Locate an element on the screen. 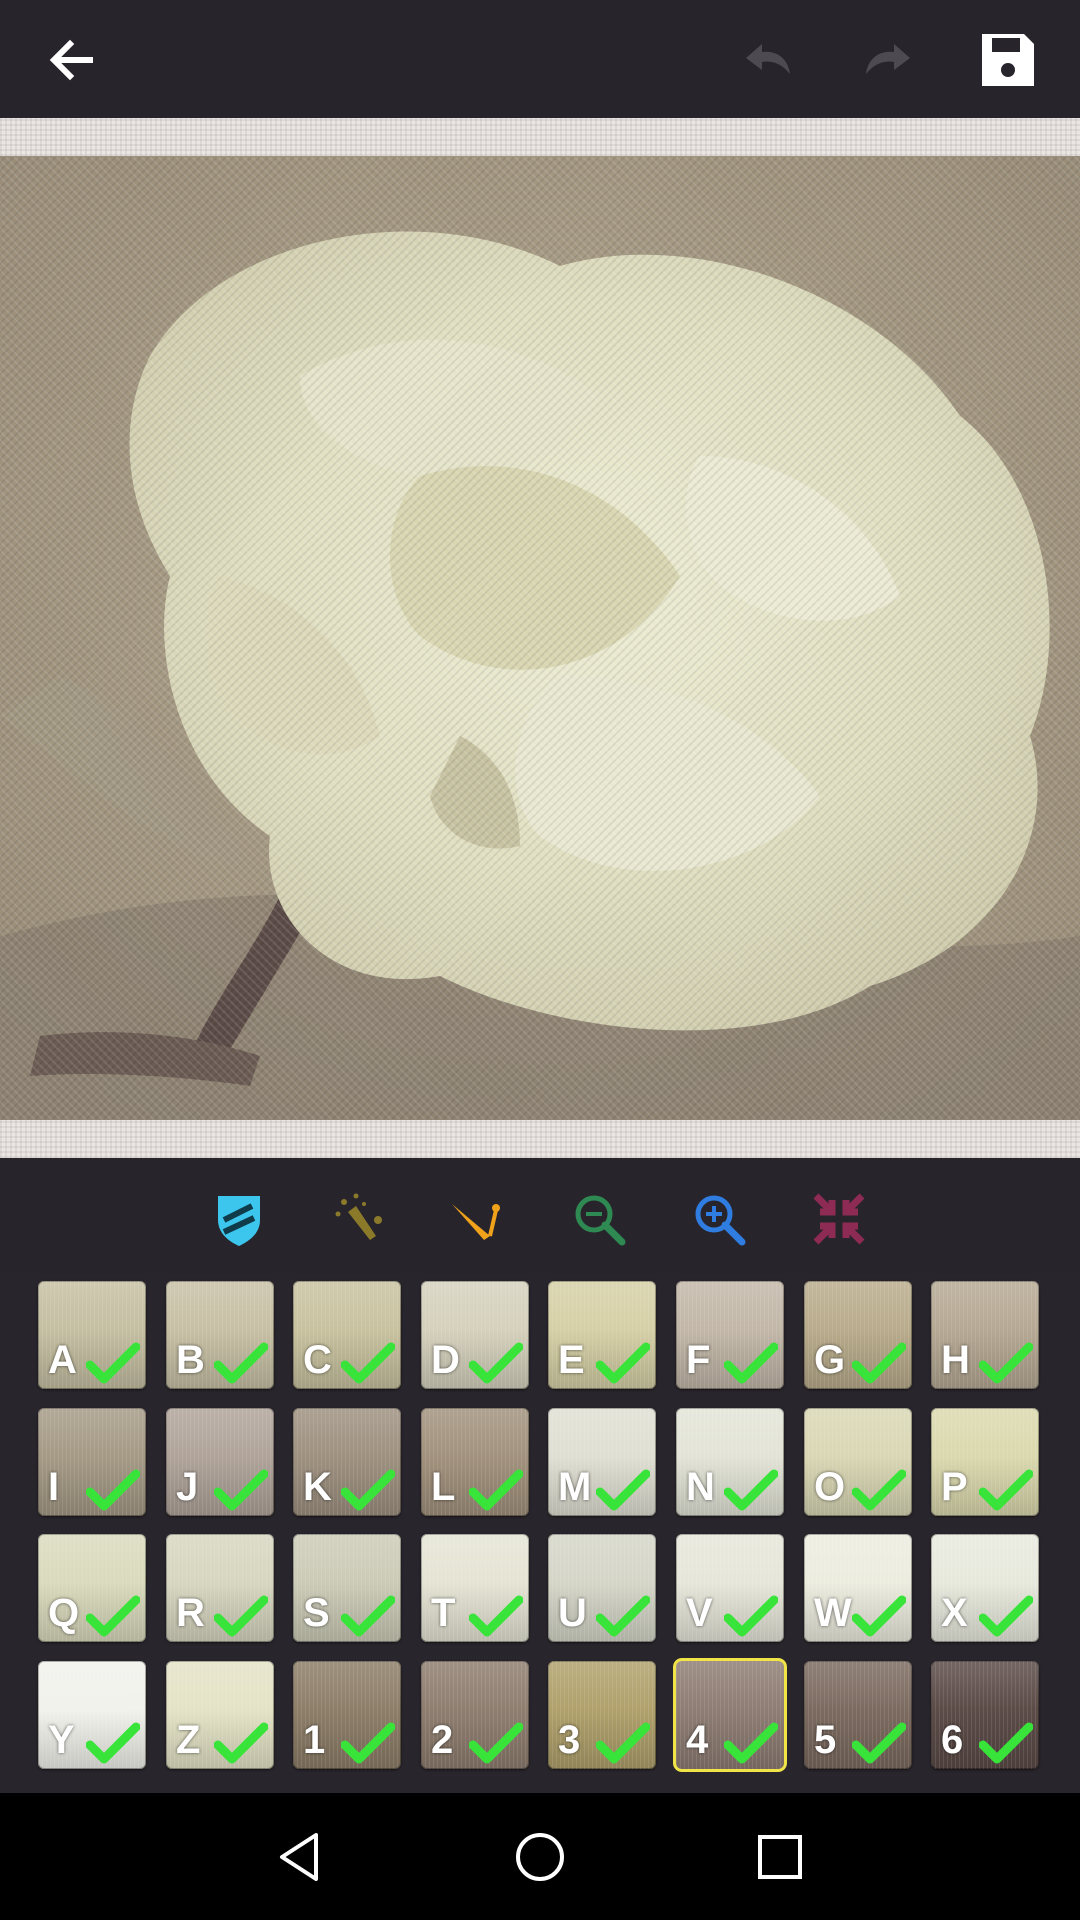 The width and height of the screenshot is (1080, 1920). color-swatch: Z is located at coordinates (220, 1715).